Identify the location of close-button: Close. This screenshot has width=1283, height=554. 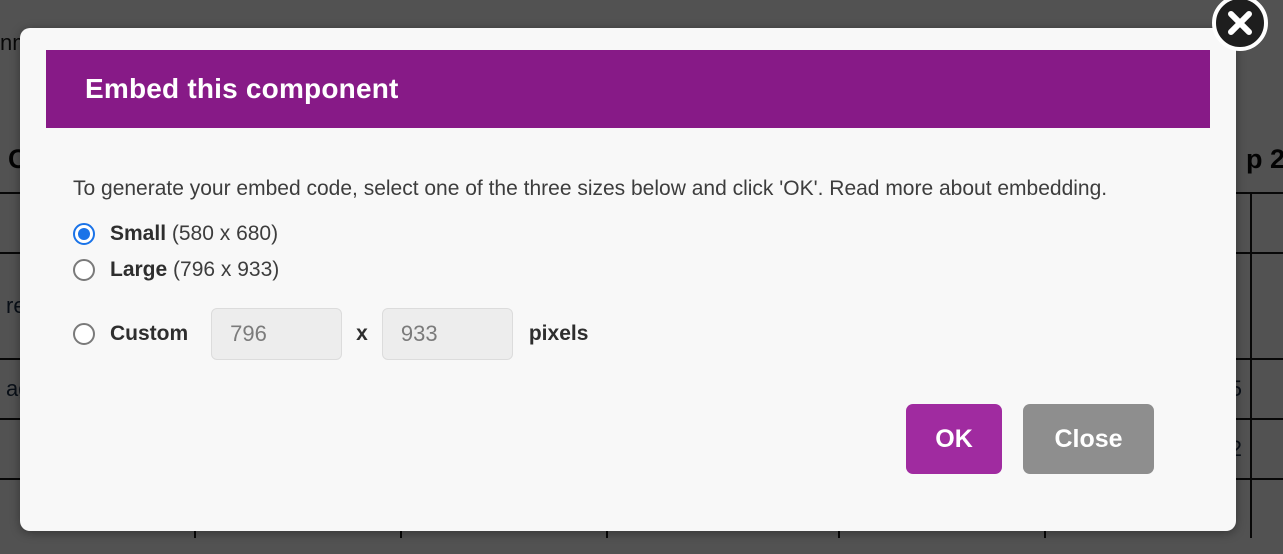
(1088, 439).